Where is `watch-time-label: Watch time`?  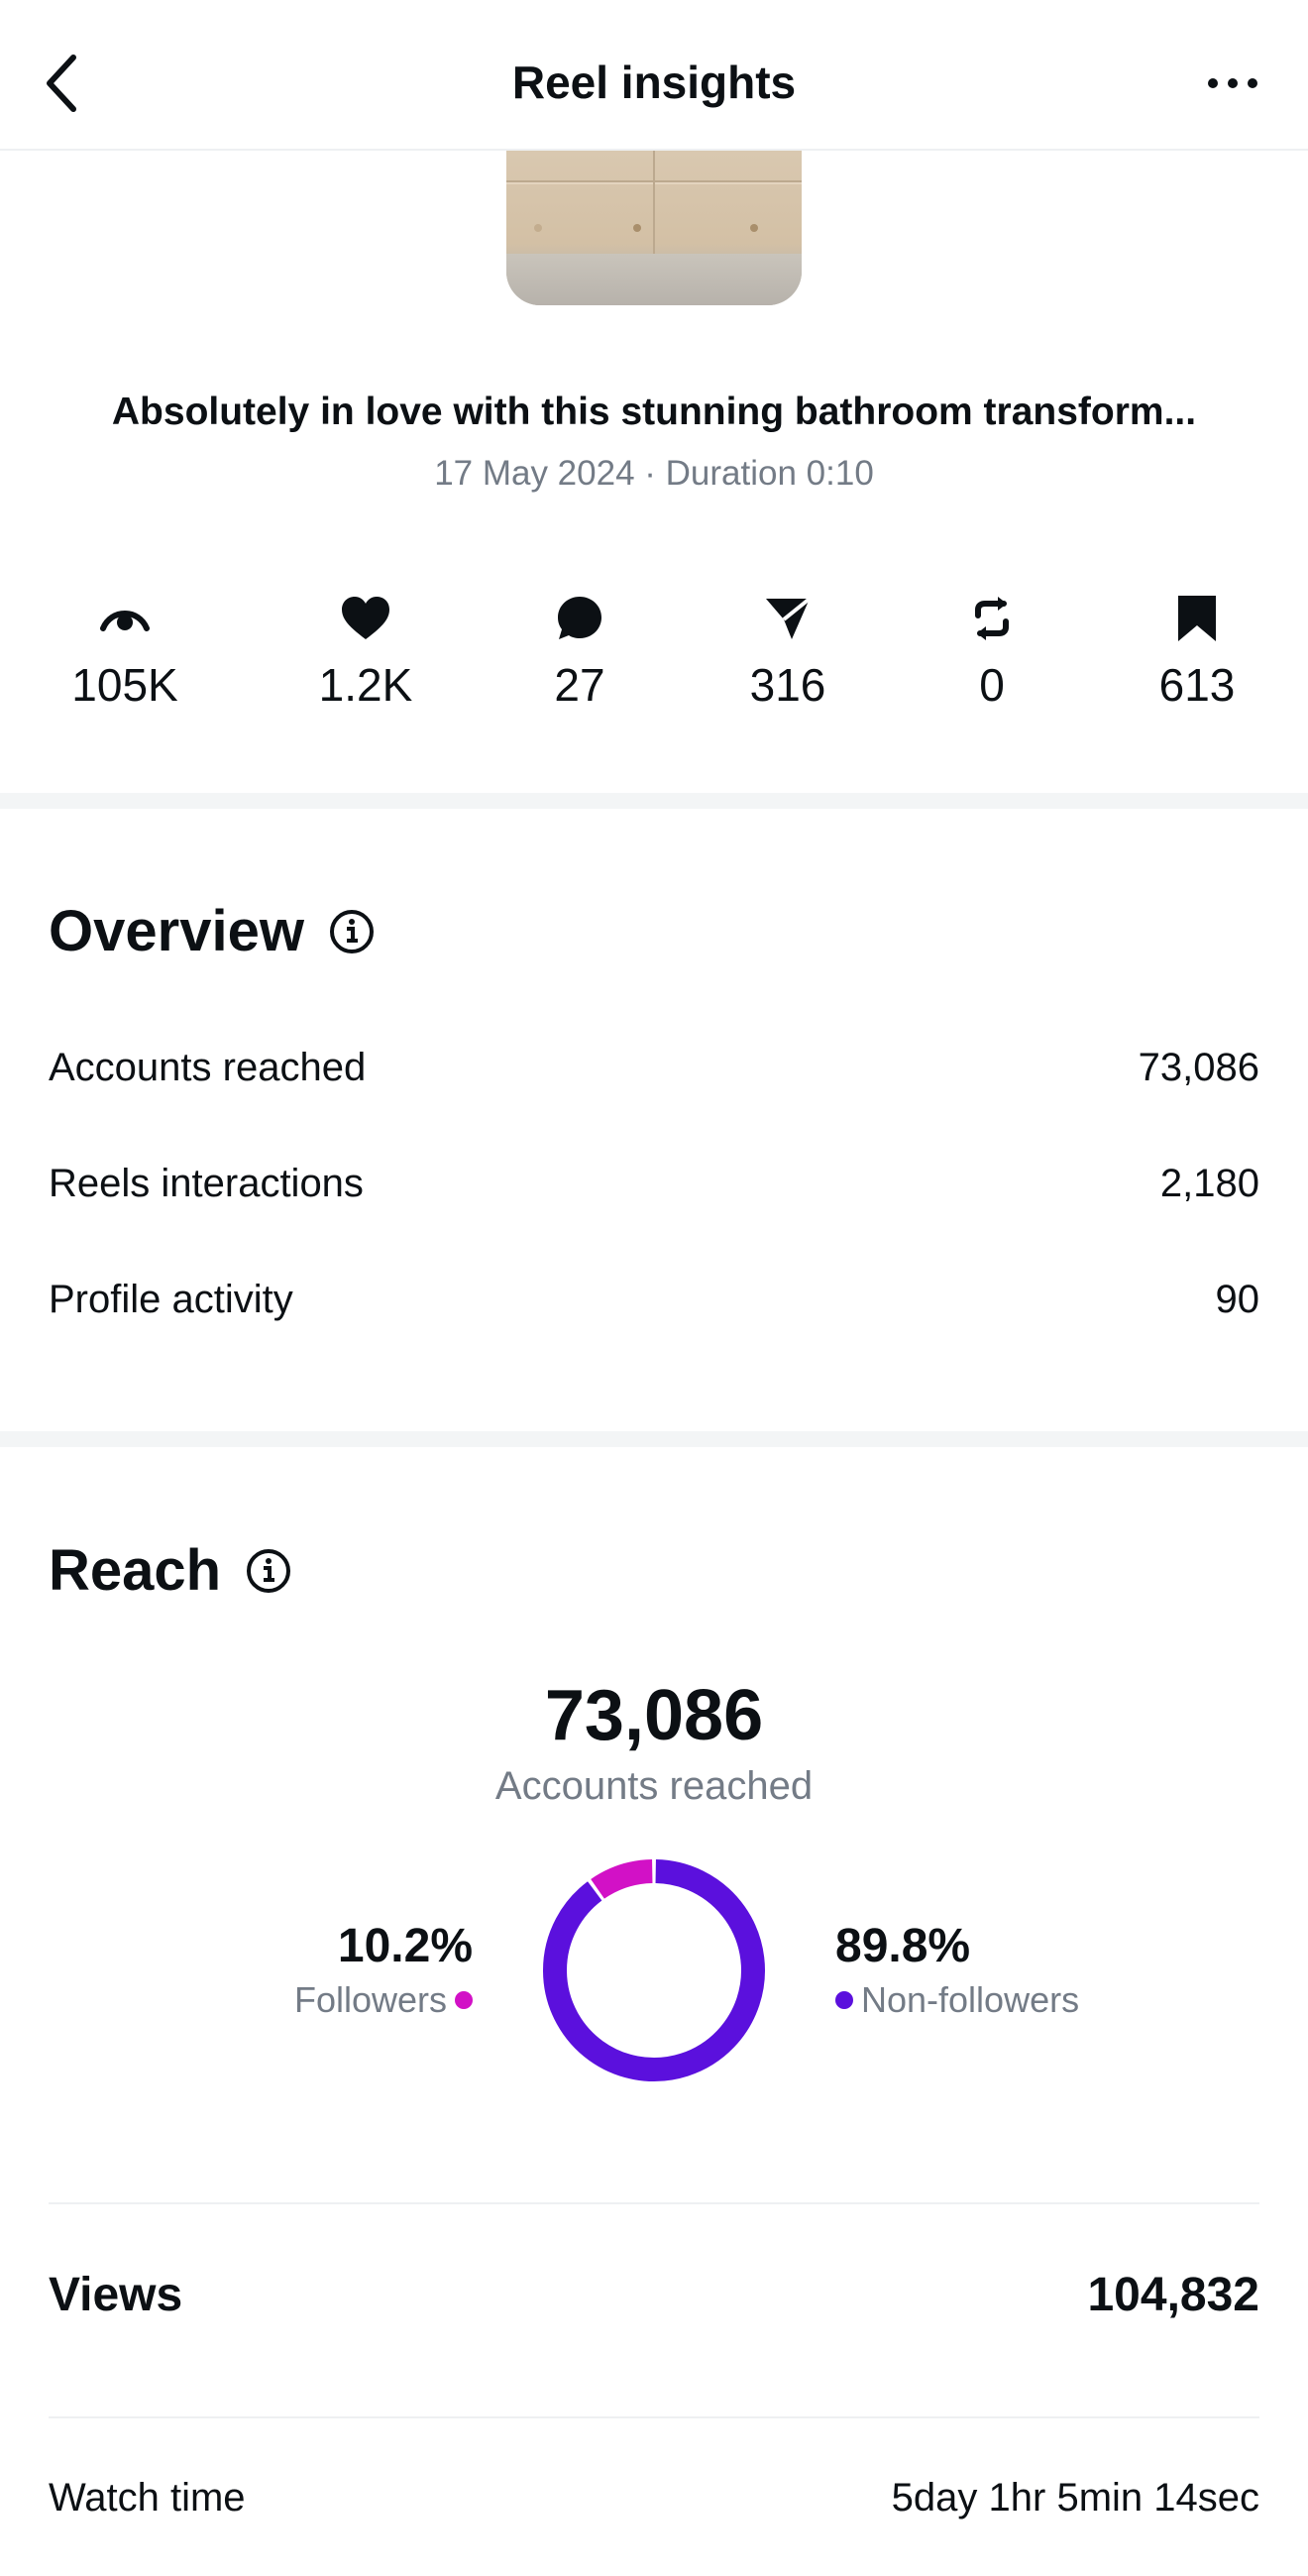
watch-time-label: Watch time is located at coordinates (147, 2498).